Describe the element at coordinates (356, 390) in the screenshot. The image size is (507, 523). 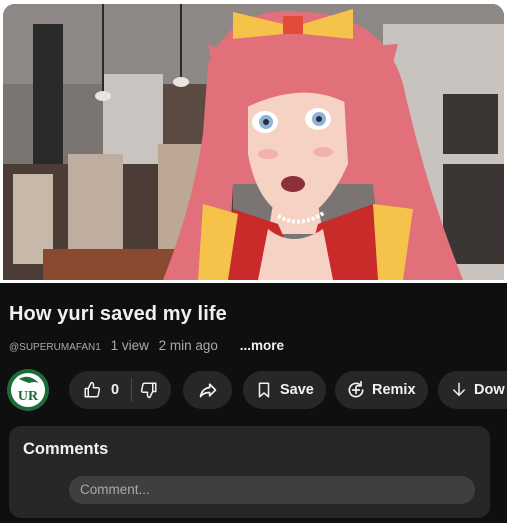
I see `remix-icon` at that location.